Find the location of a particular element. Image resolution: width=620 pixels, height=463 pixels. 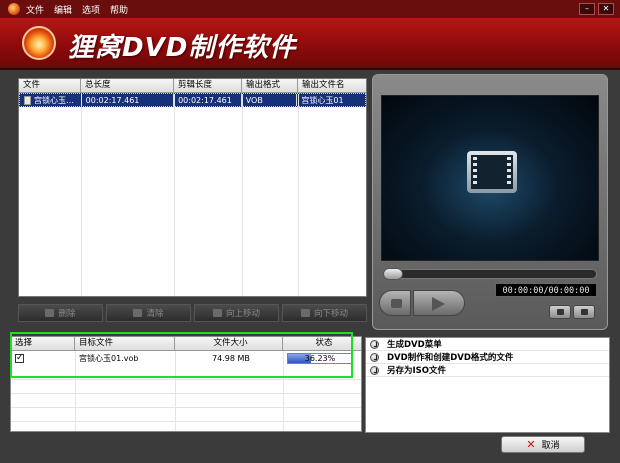

snapshot-folder-button is located at coordinates (584, 312).